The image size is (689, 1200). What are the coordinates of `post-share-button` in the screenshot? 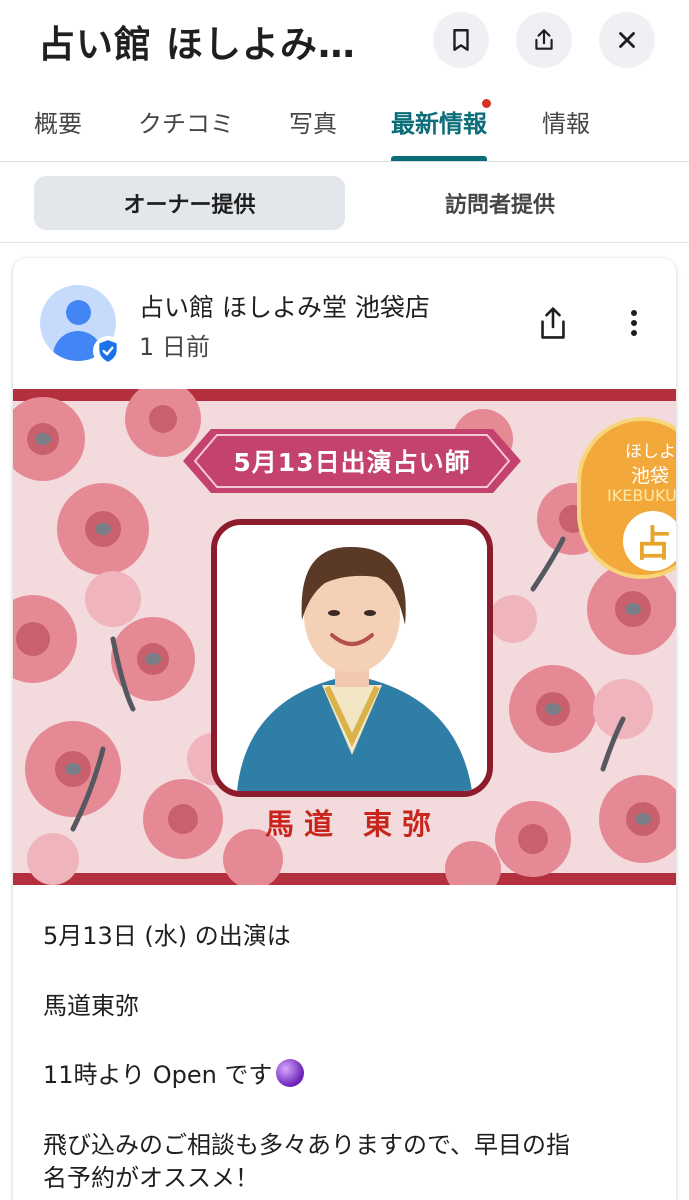 It's located at (553, 323).